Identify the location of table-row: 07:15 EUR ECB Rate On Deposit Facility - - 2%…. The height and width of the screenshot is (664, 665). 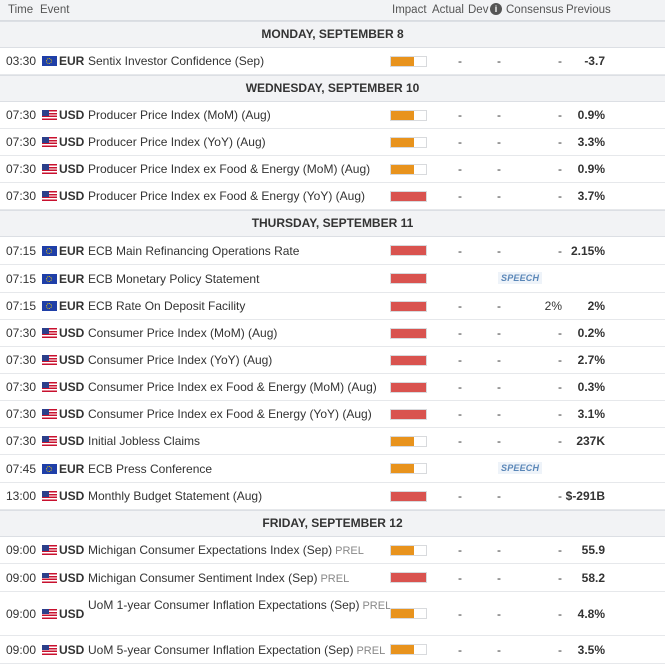
(332, 306).